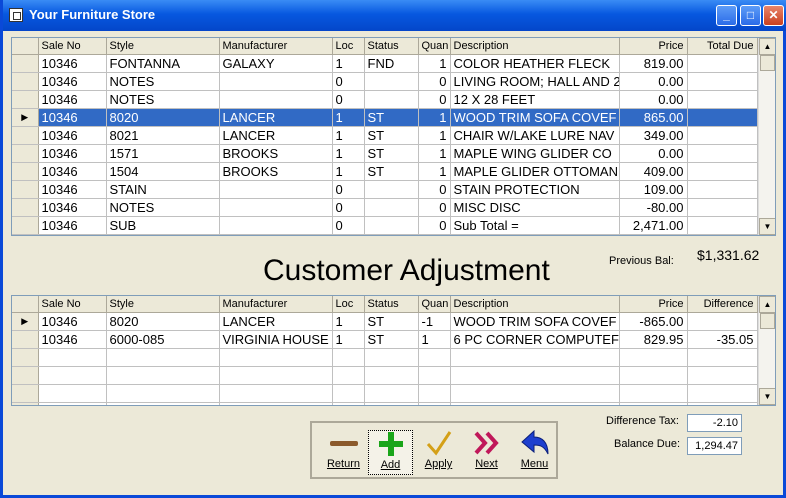 The height and width of the screenshot is (498, 786). What do you see at coordinates (163, 99) in the screenshot?
I see `table-cell: NOTES` at bounding box center [163, 99].